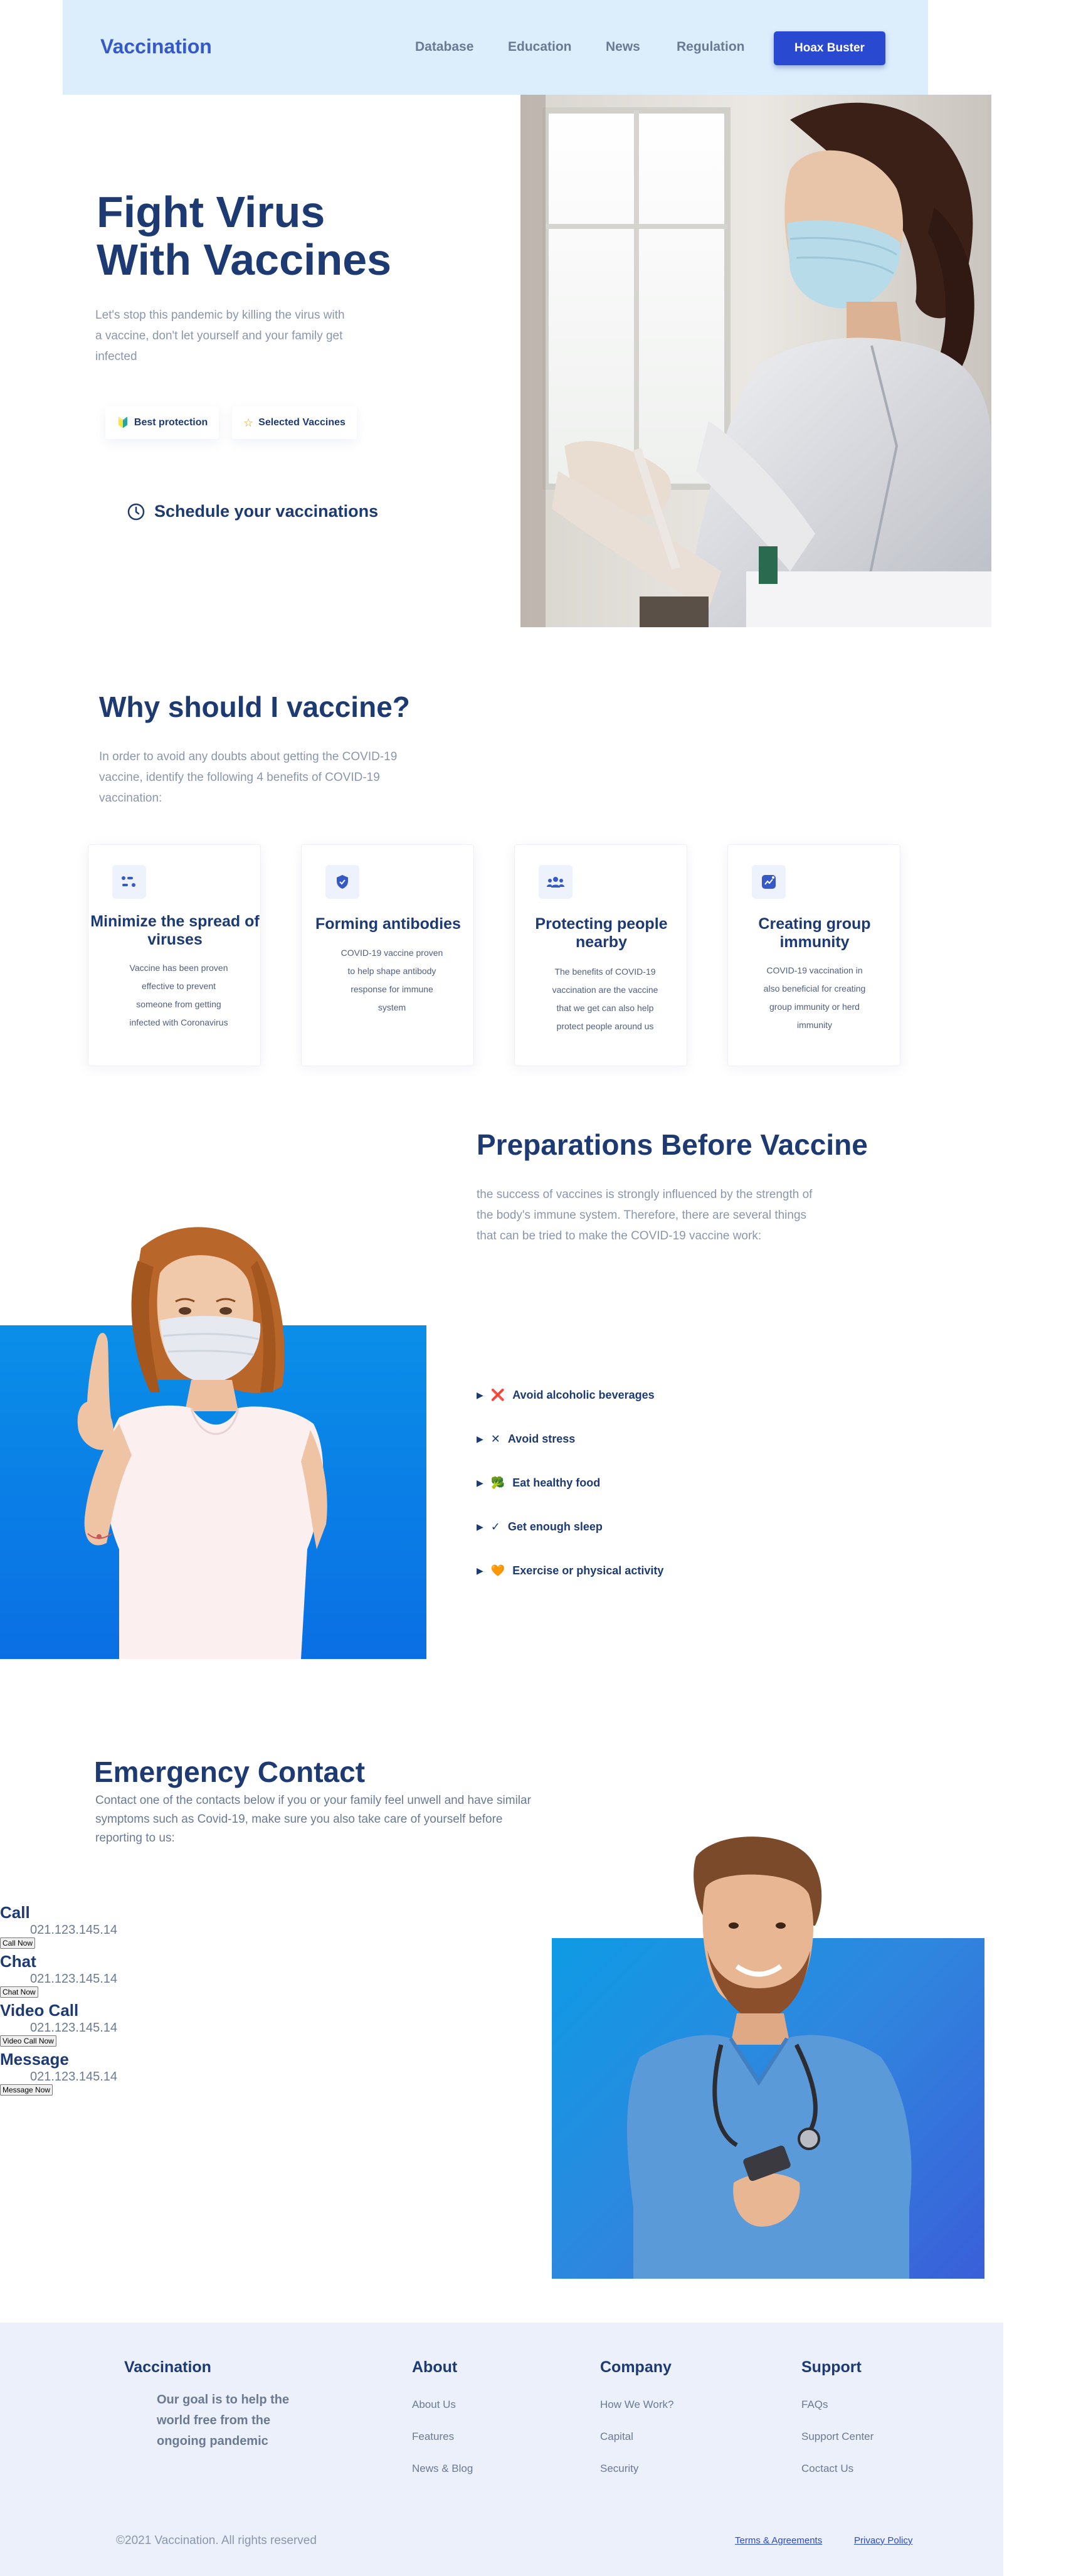 This screenshot has height=2576, width=1066. I want to click on orange-heart-icon: 🧡, so click(497, 1570).